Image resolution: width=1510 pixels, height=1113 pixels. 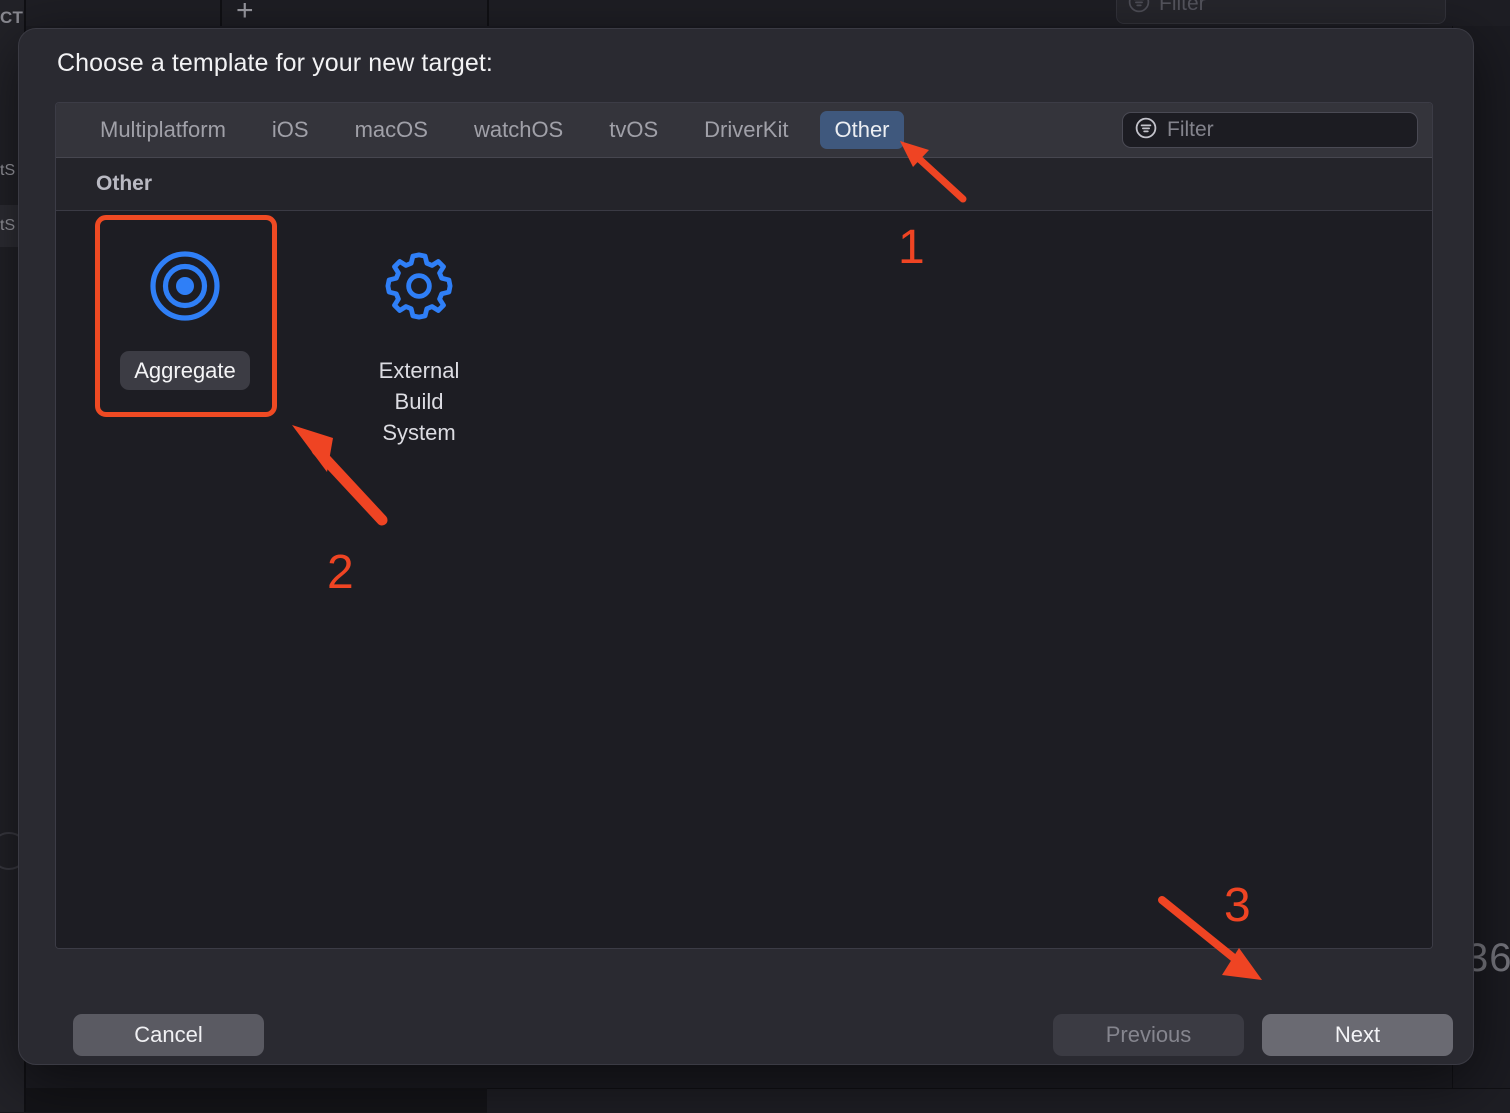 I want to click on background-toolbar-divider-left, so click(x=221, y=13).